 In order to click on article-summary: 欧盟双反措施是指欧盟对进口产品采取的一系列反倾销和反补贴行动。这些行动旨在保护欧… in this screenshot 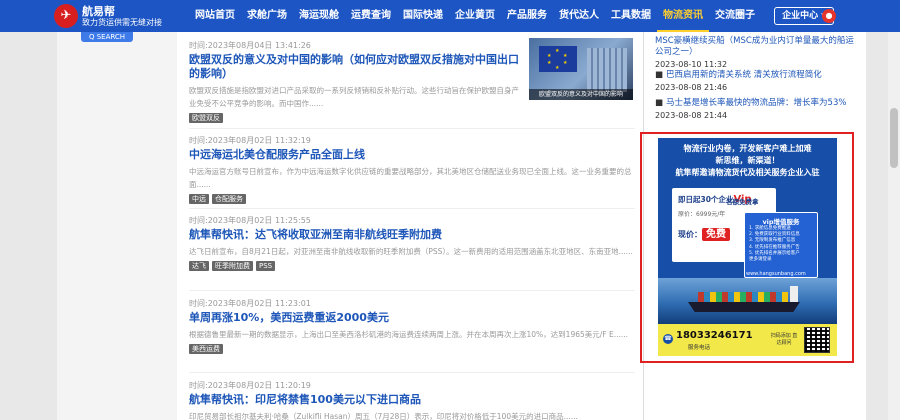, I will do `click(354, 97)`.